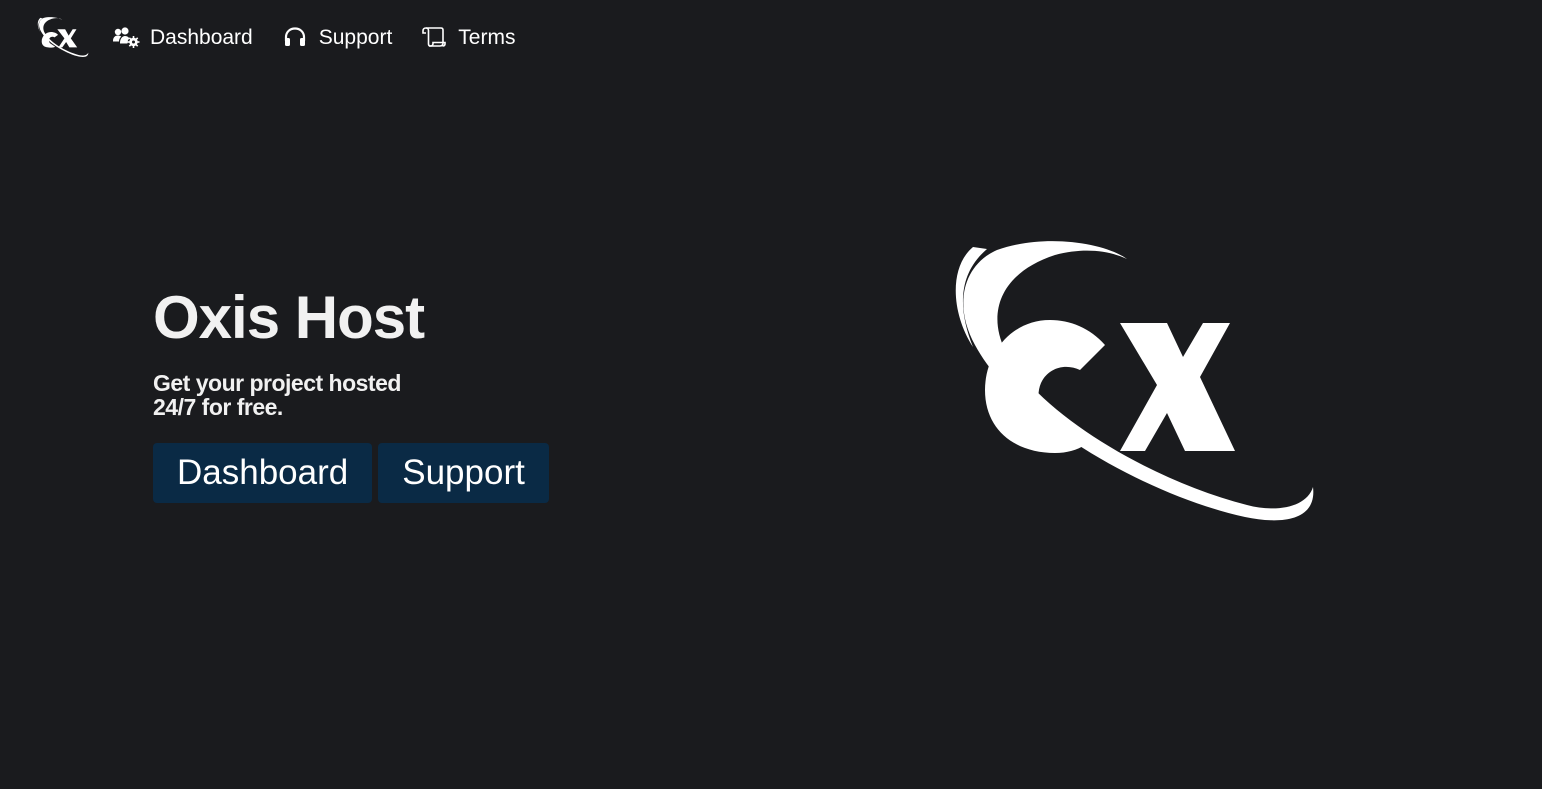  Describe the element at coordinates (434, 37) in the screenshot. I see `scroll-icon` at that location.